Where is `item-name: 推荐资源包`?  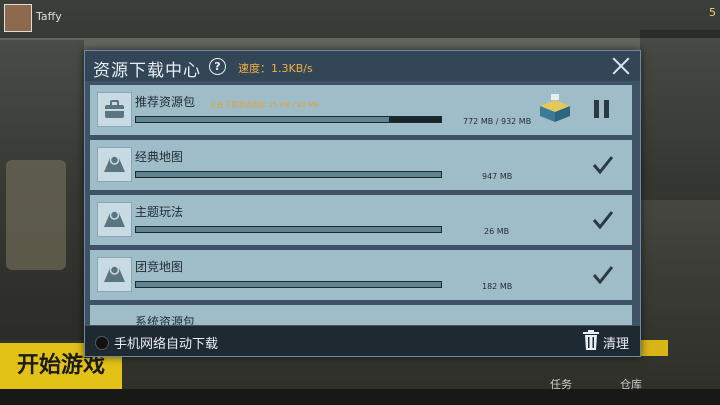 item-name: 推荐资源包 is located at coordinates (165, 102).